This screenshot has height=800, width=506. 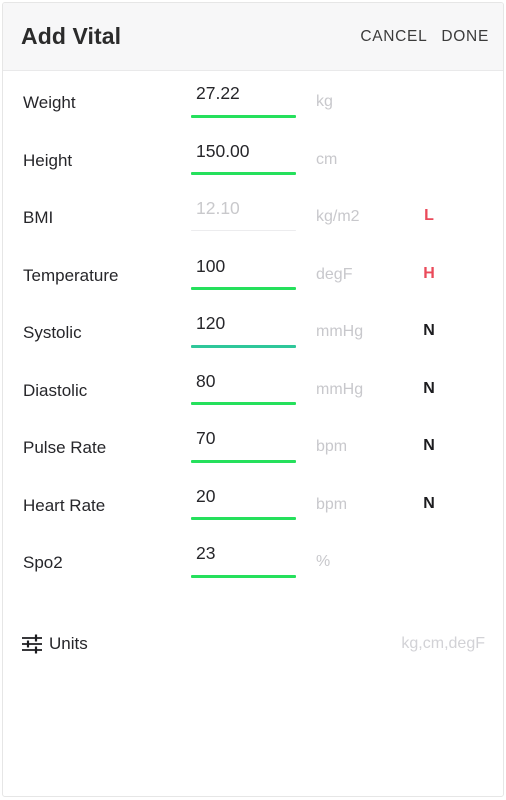 I want to click on app-bar-actions: CANCEL DONE, so click(x=424, y=37).